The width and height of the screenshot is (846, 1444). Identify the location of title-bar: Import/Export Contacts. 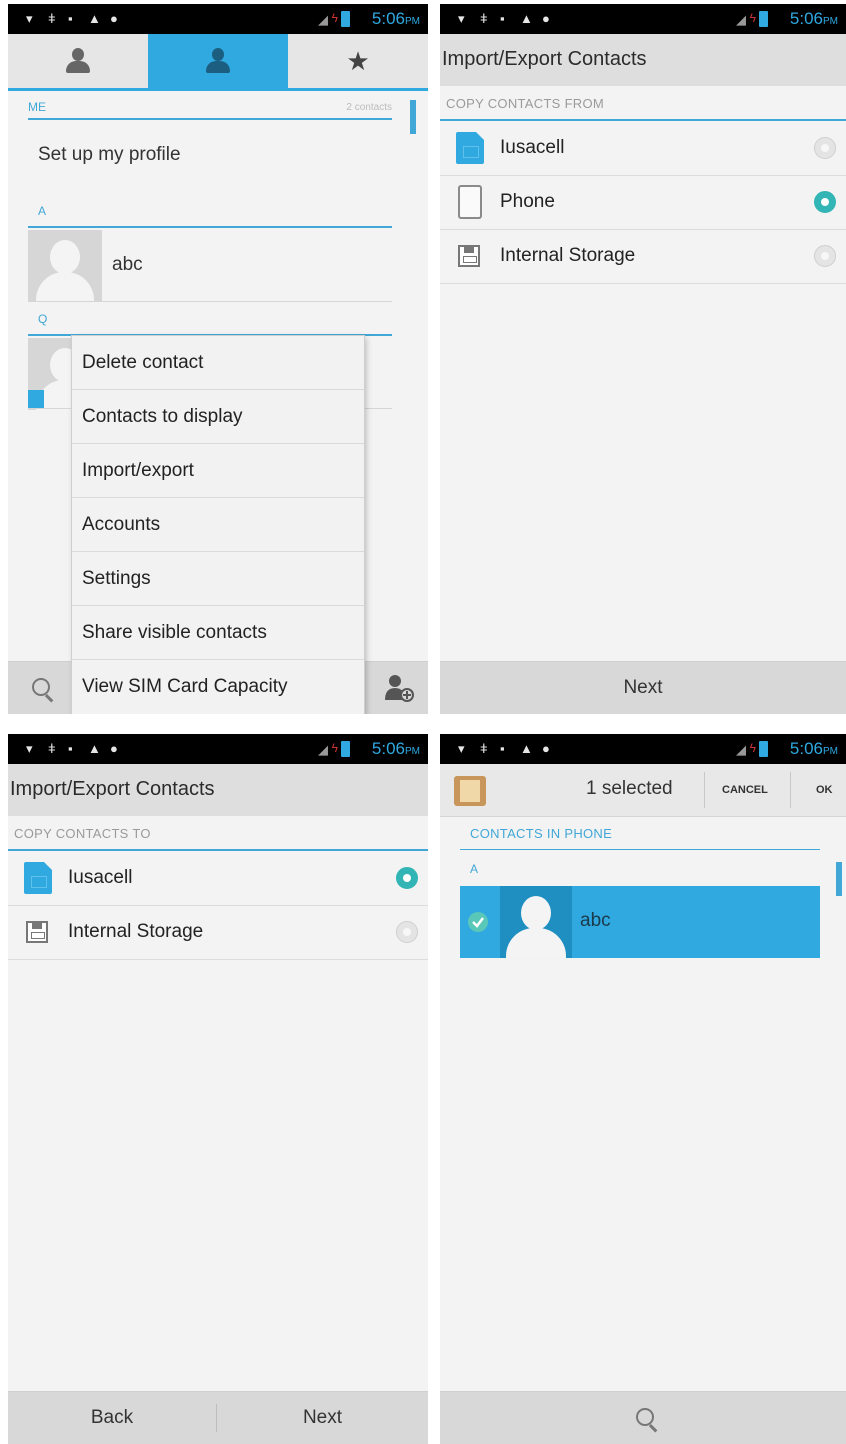
(218, 790).